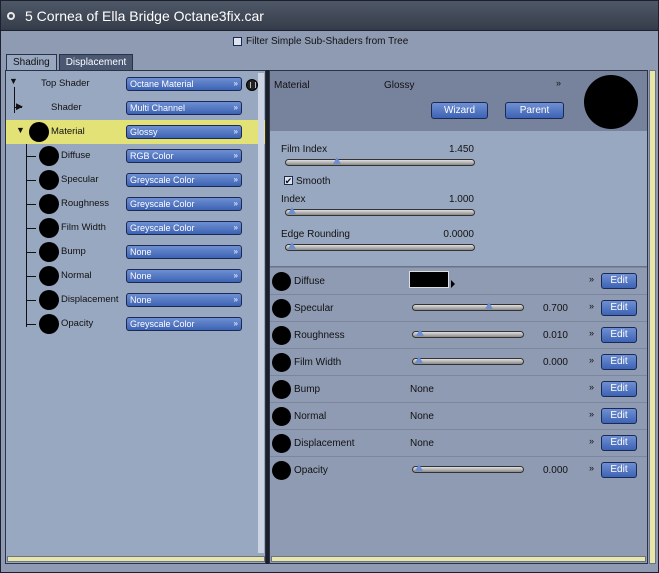 Image resolution: width=659 pixels, height=573 pixels. I want to click on tab-displacement: Displacement, so click(96, 62).